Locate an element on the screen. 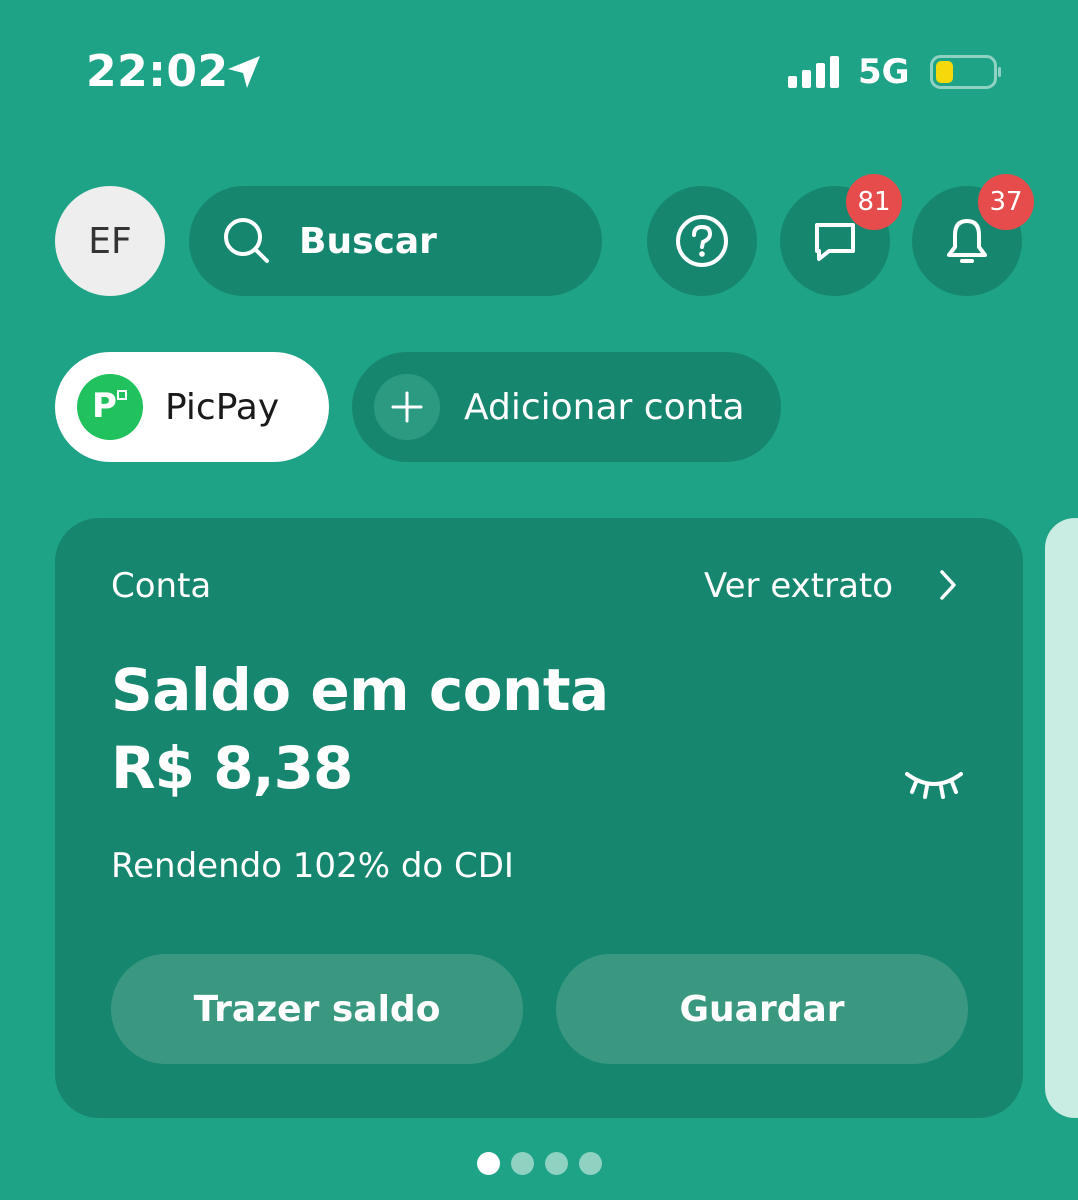 This screenshot has height=1200, width=1078. view-statement-link: Ver extrato is located at coordinates (798, 586).